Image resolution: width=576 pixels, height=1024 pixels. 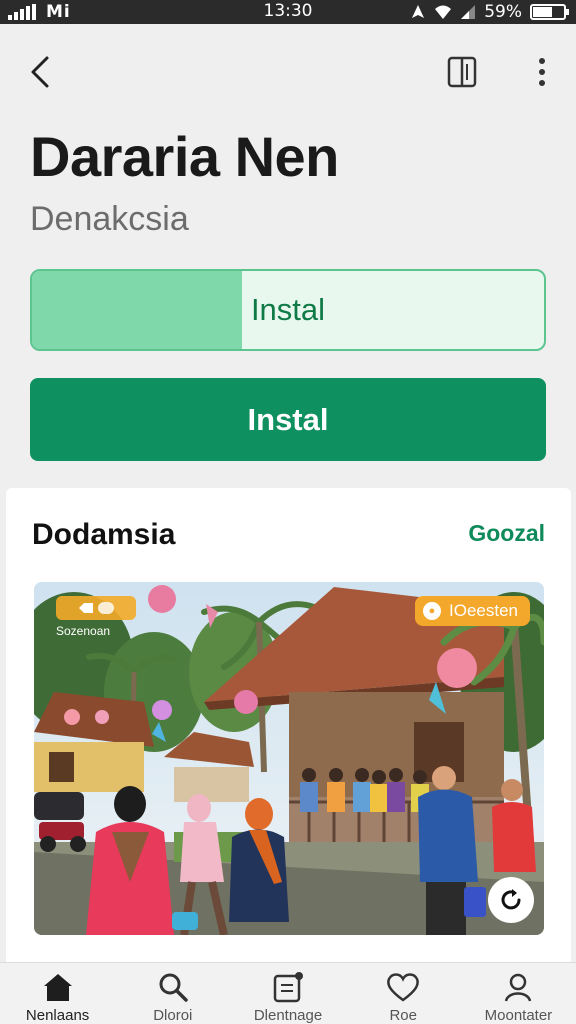 I want to click on nav-label-notes: Dlentnage, so click(x=288, y=1015).